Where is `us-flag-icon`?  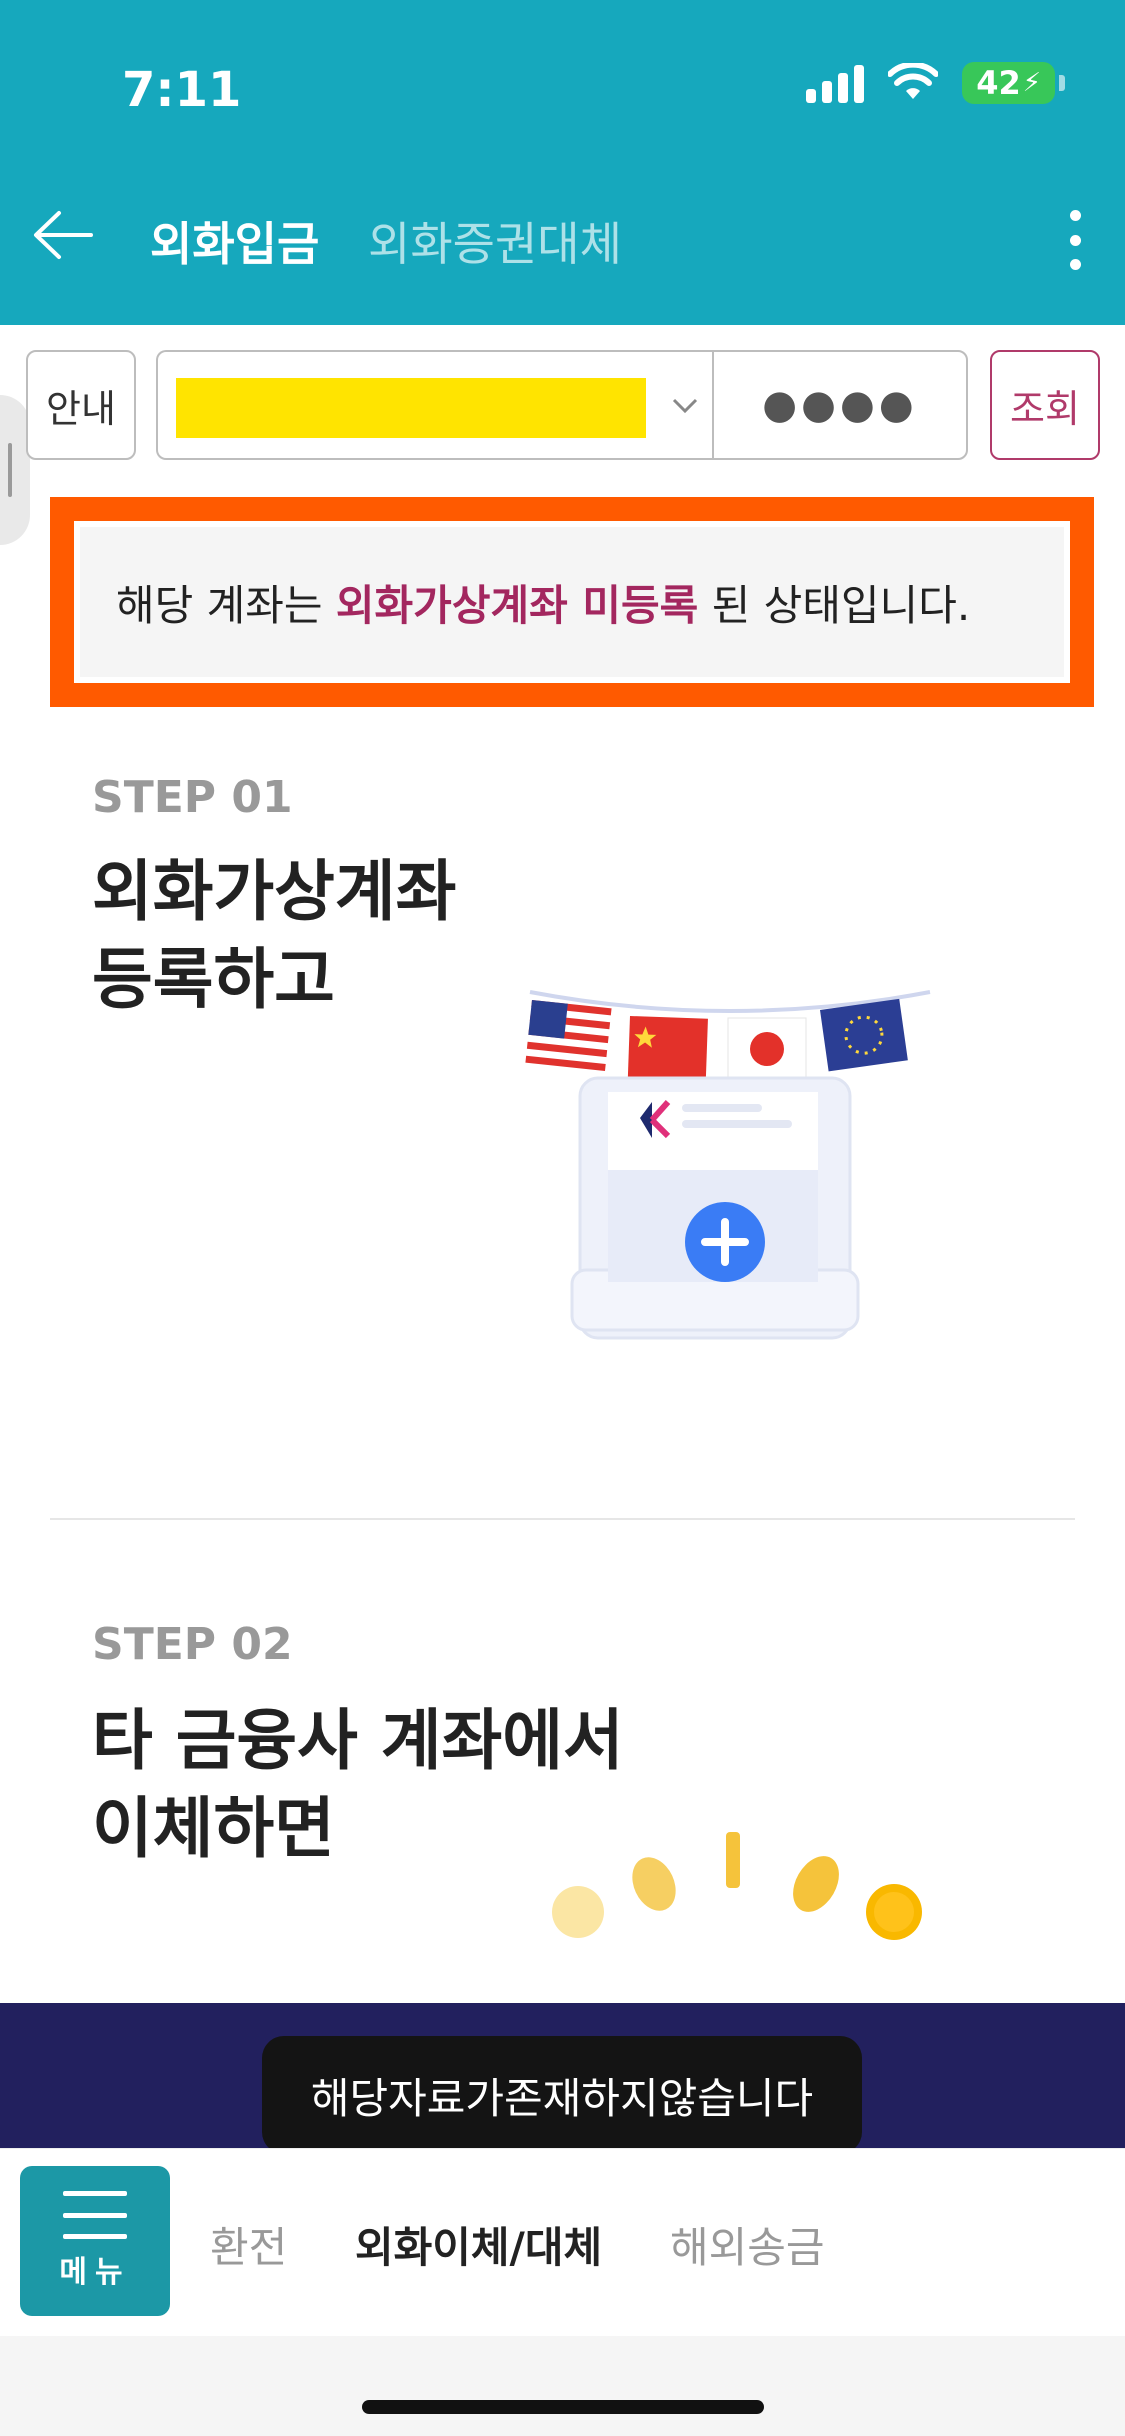
us-flag-icon is located at coordinates (568, 1037).